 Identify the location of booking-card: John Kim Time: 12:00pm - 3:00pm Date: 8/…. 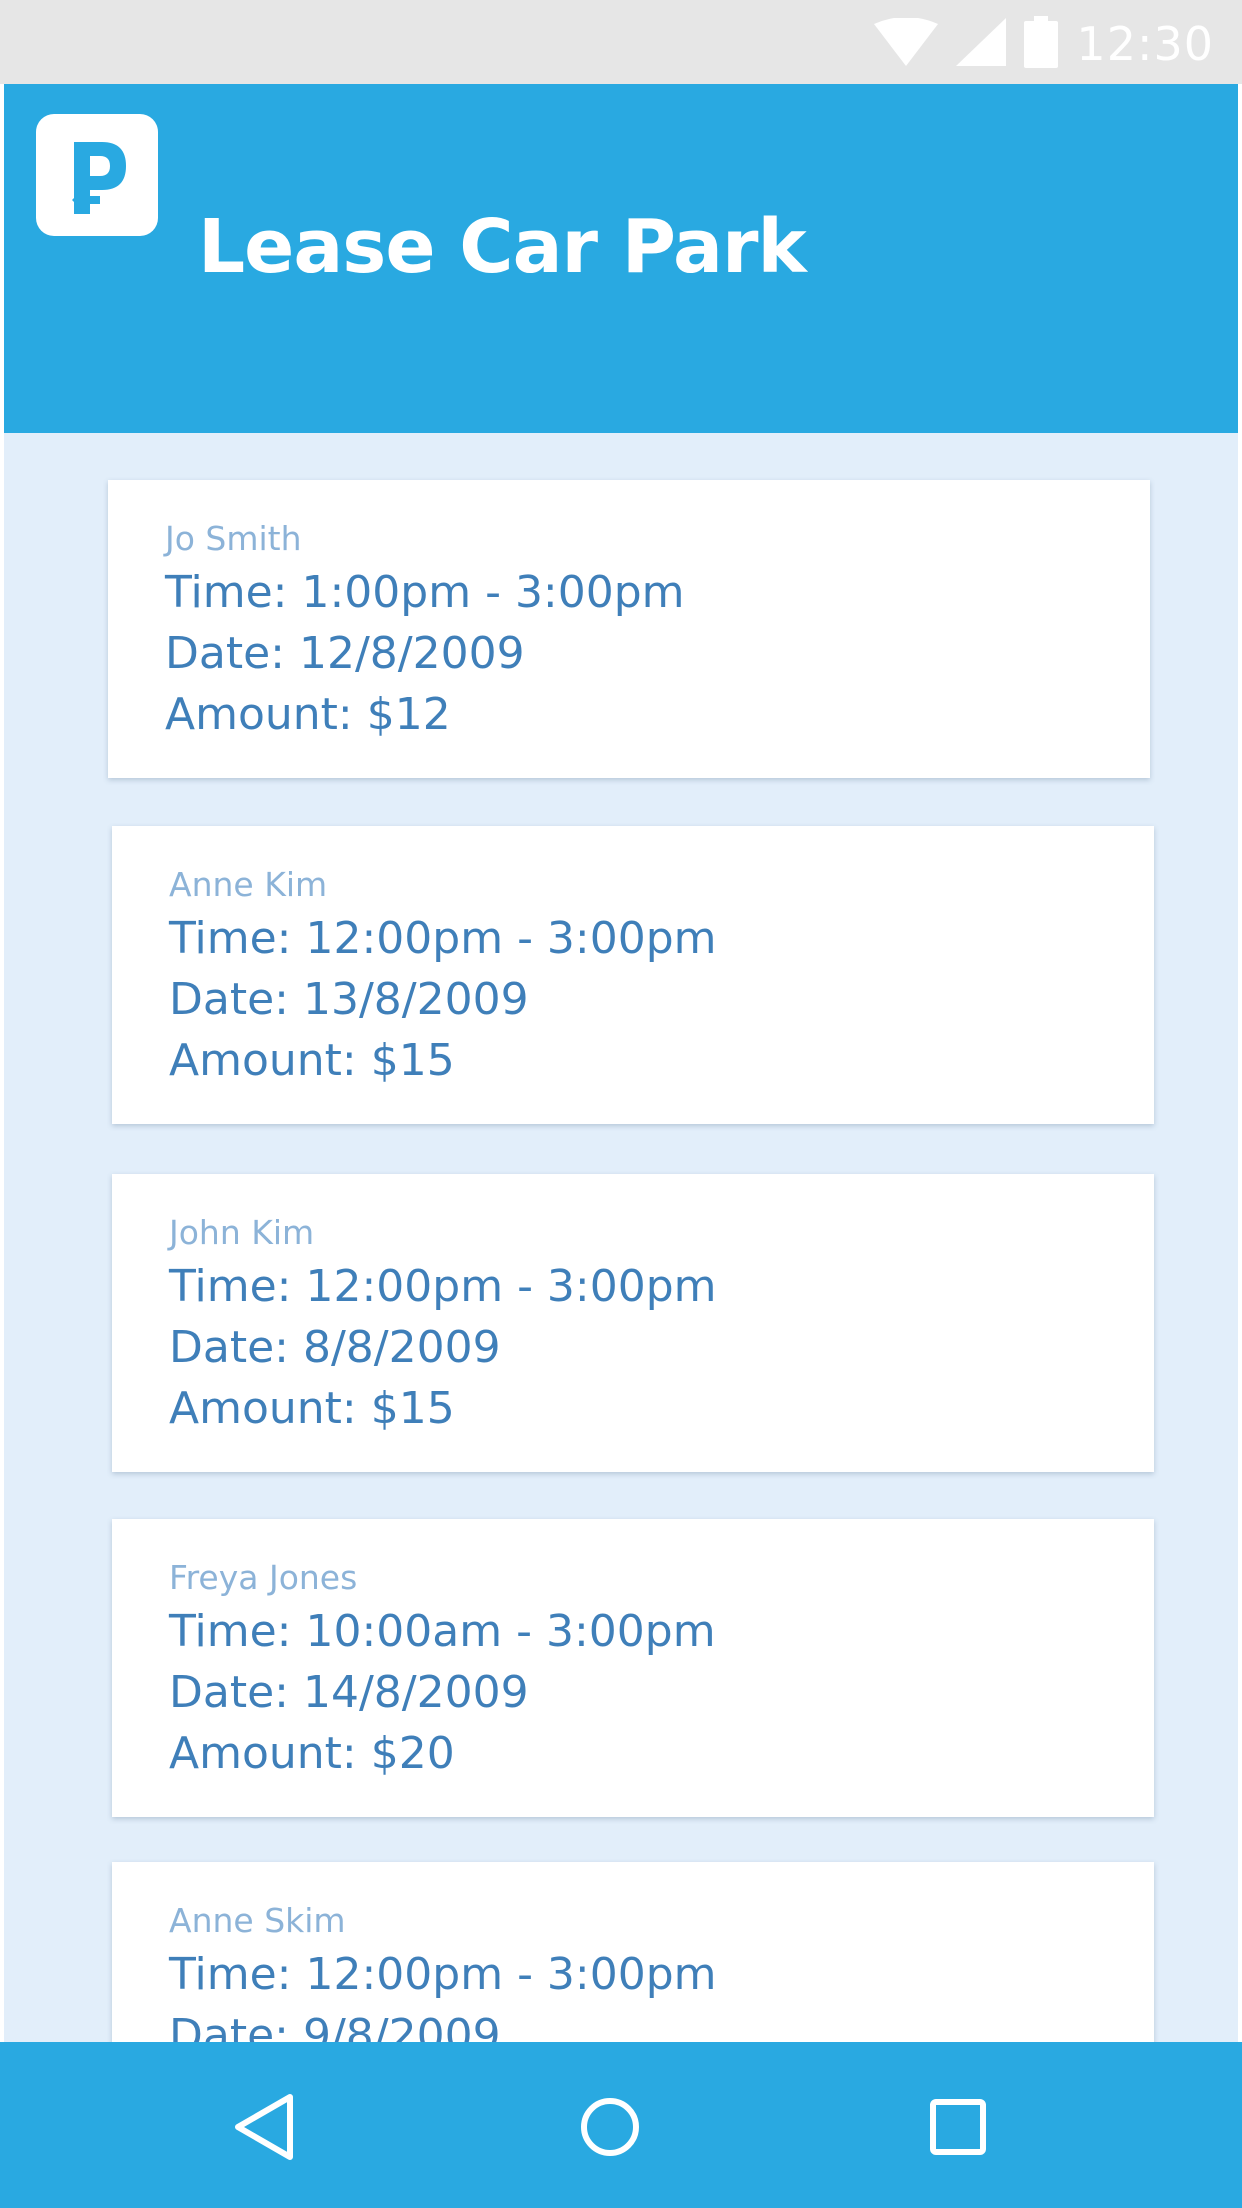
(633, 1323).